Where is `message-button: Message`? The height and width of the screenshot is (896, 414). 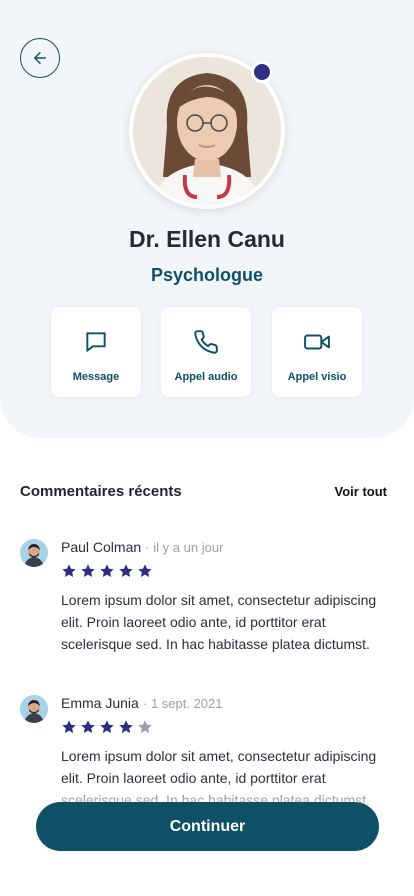
message-button: Message is located at coordinates (96, 352).